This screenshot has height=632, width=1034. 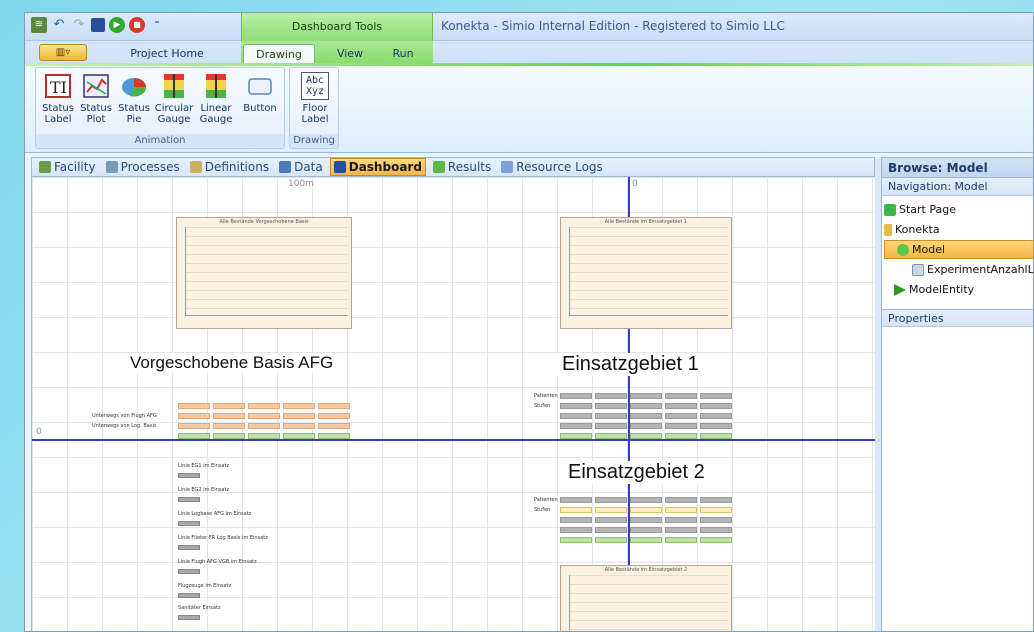 What do you see at coordinates (279, 53) in the screenshot?
I see `tab-drawing: Drawing` at bounding box center [279, 53].